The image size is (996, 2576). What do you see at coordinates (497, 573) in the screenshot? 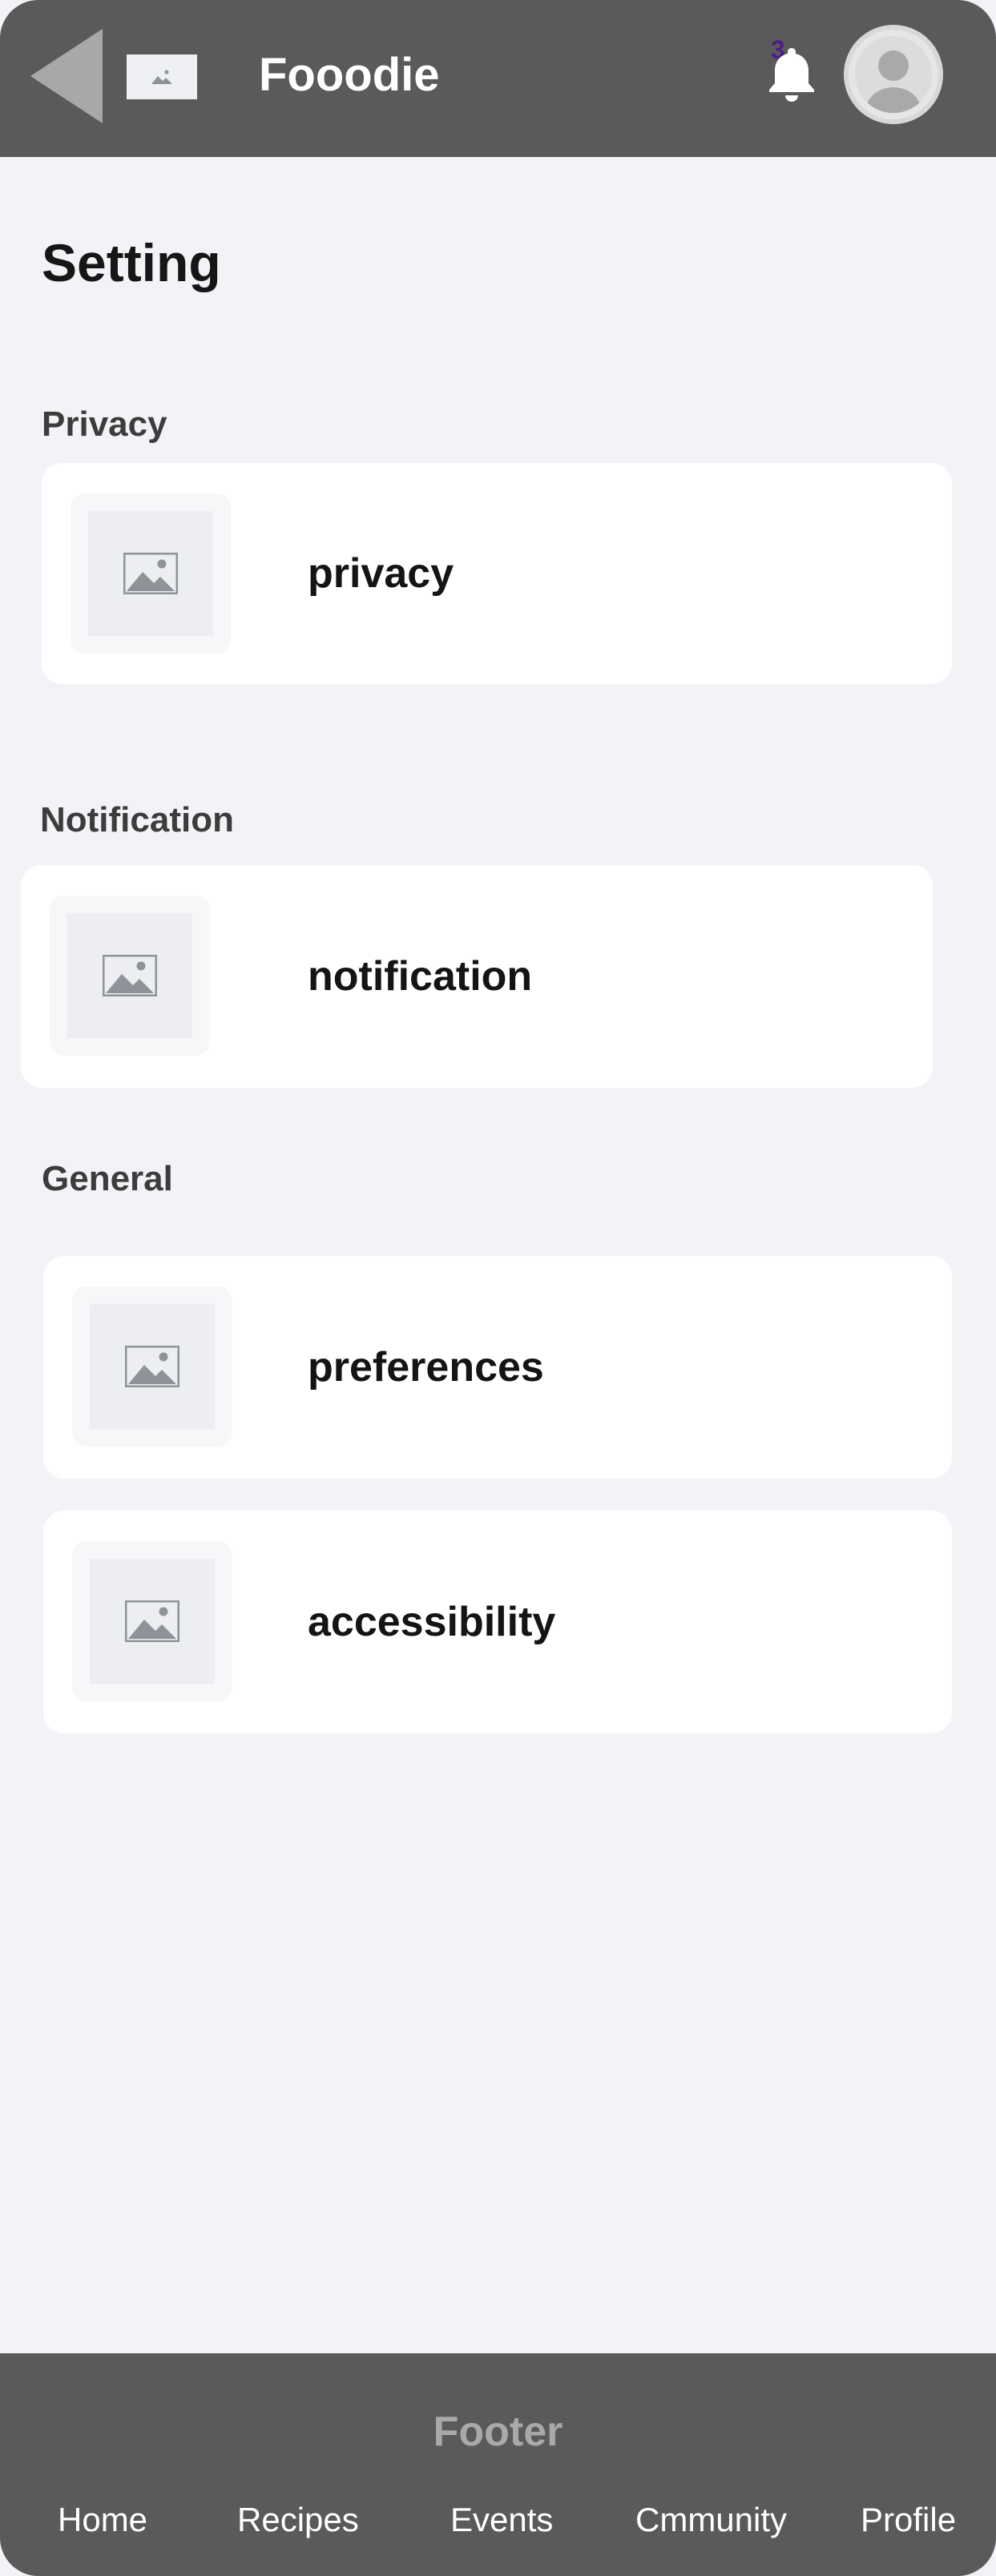
I see `settings-item-privacy: privacy` at bounding box center [497, 573].